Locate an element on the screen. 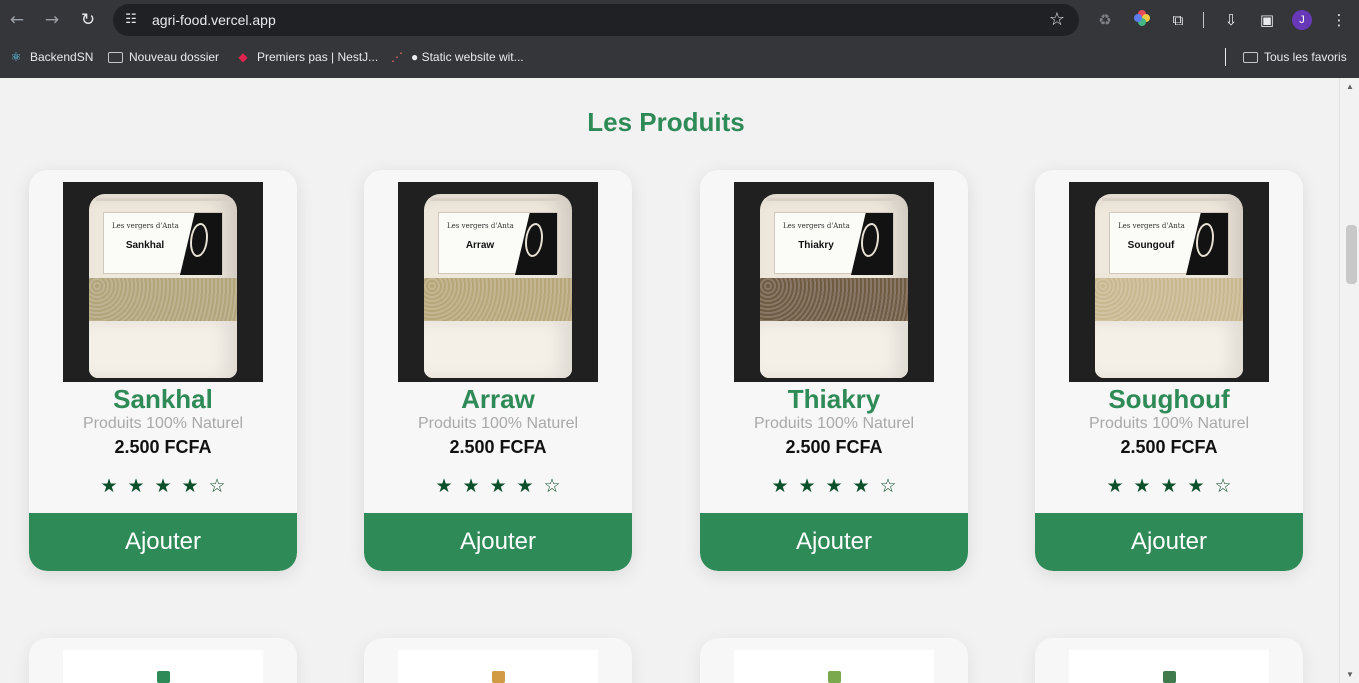  side-panel-icon: ▣ is located at coordinates (1267, 20).